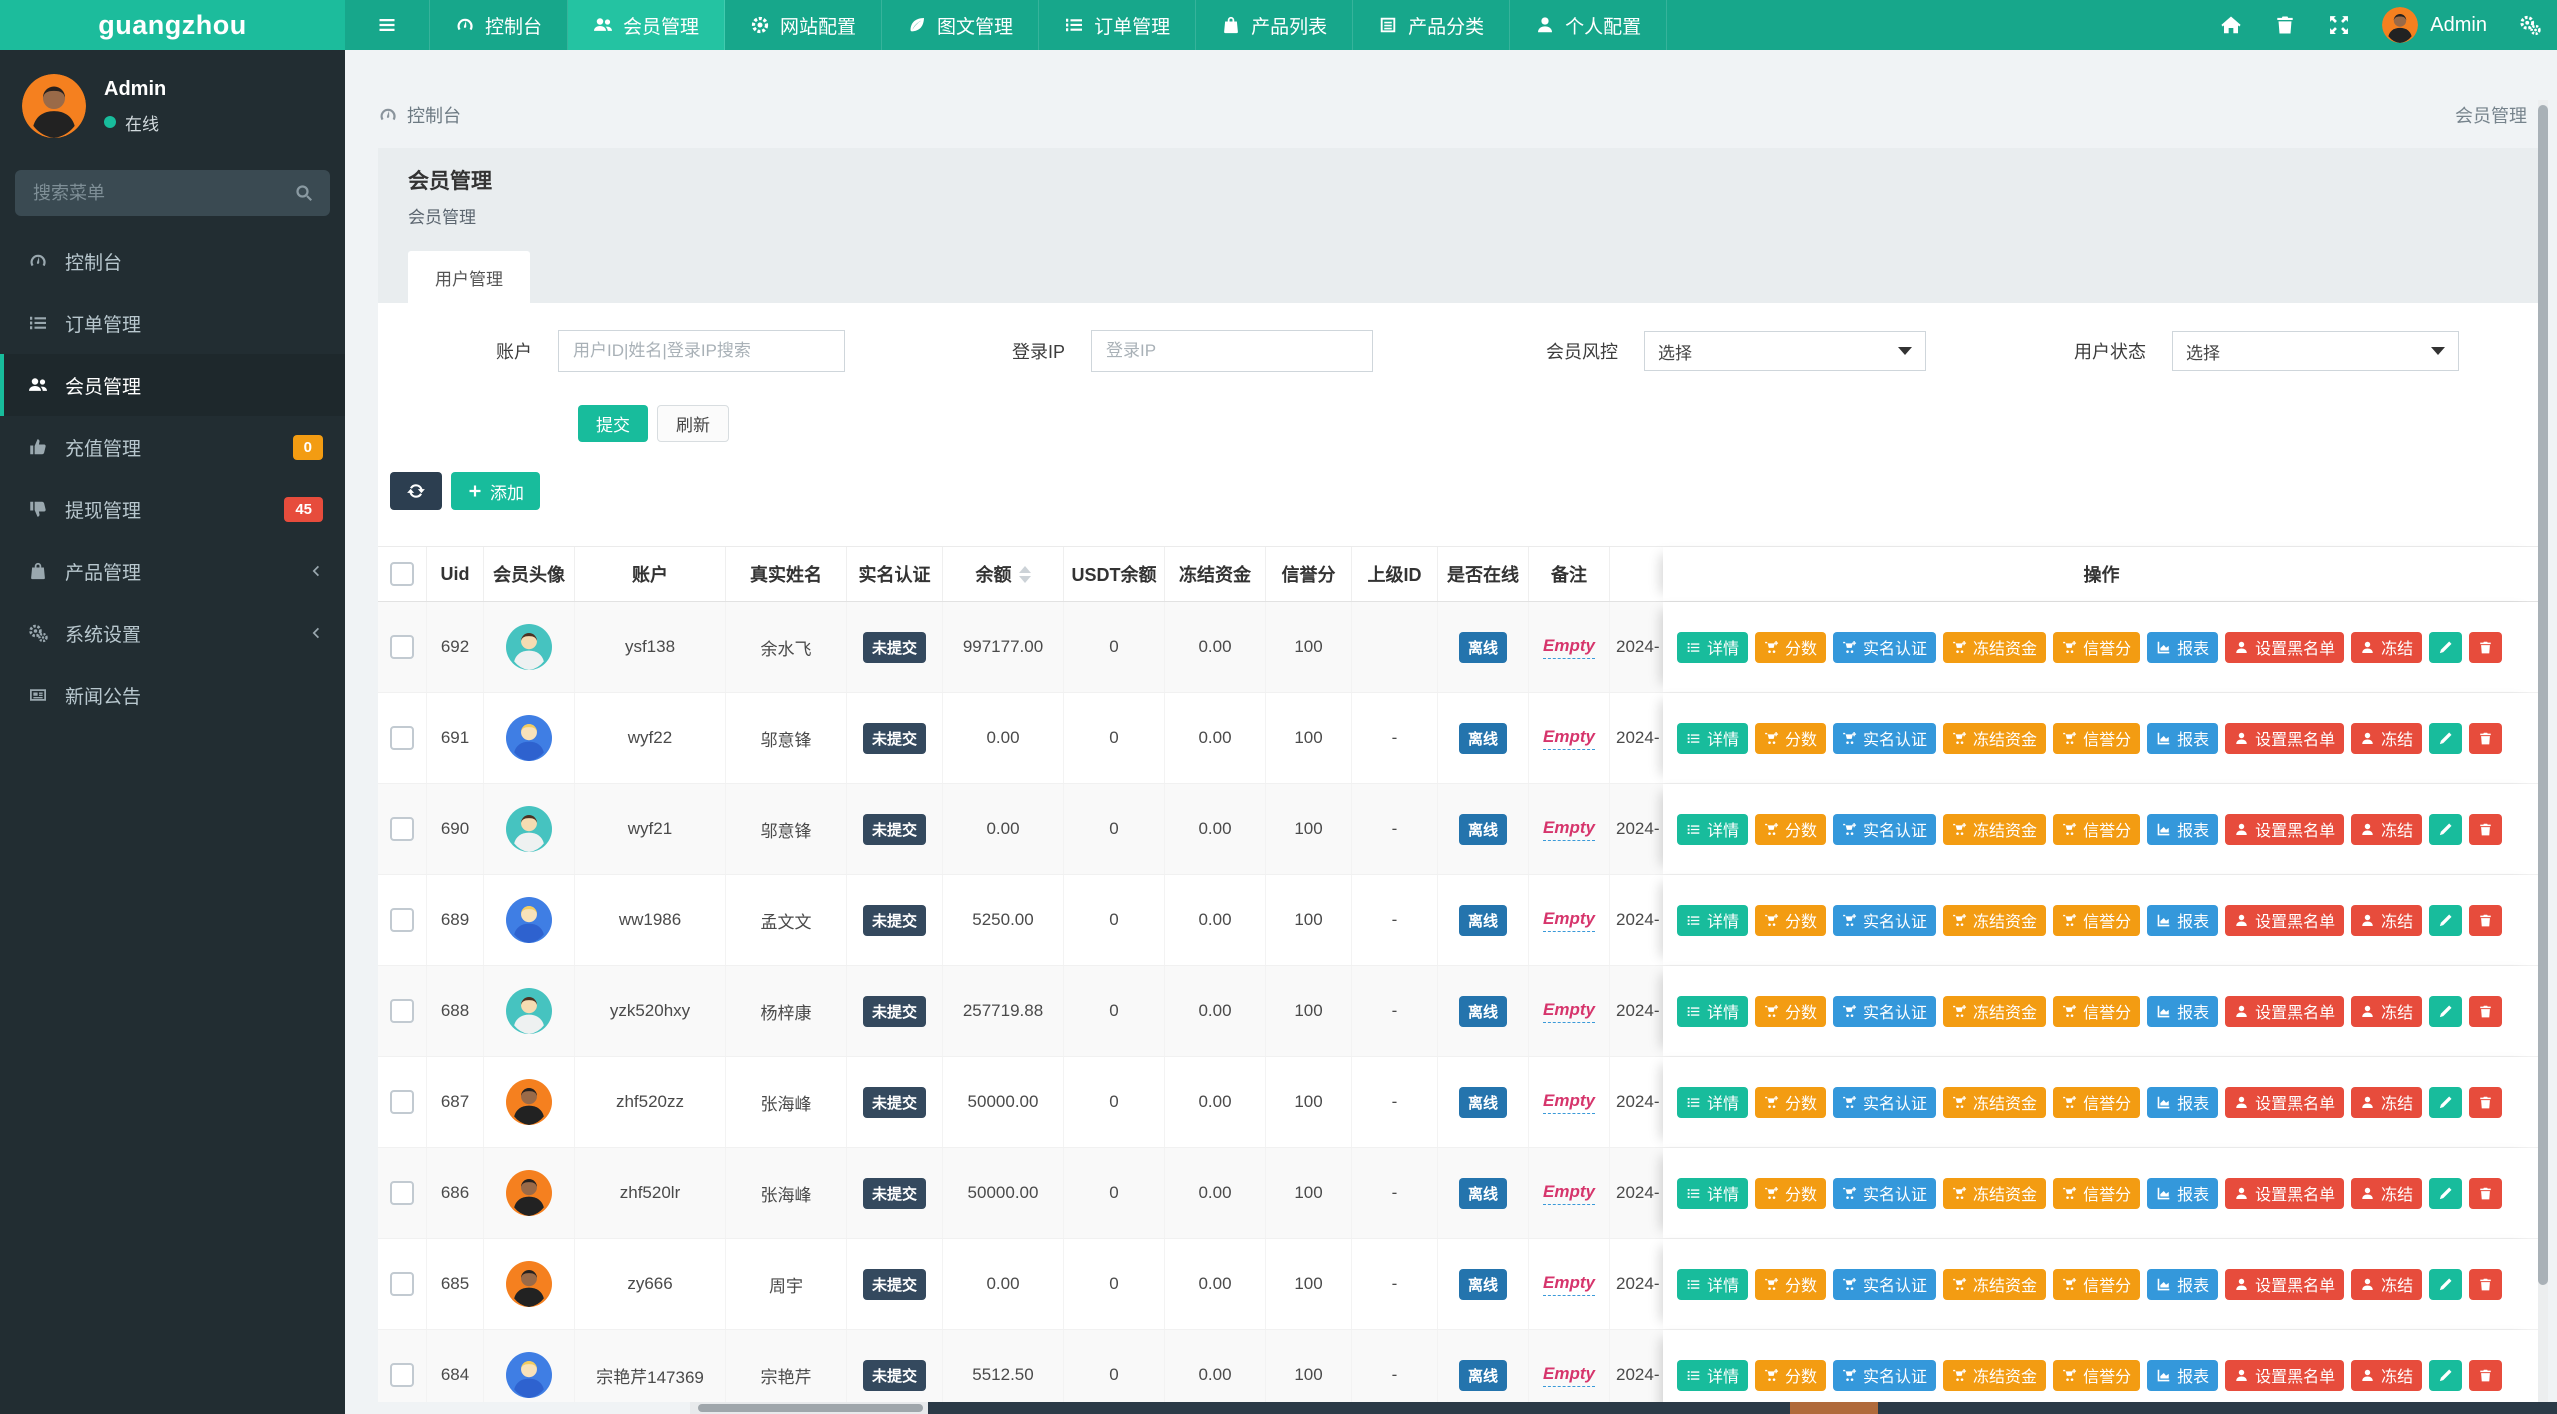  I want to click on sidebar-item-2: 会员管理, so click(172, 385).